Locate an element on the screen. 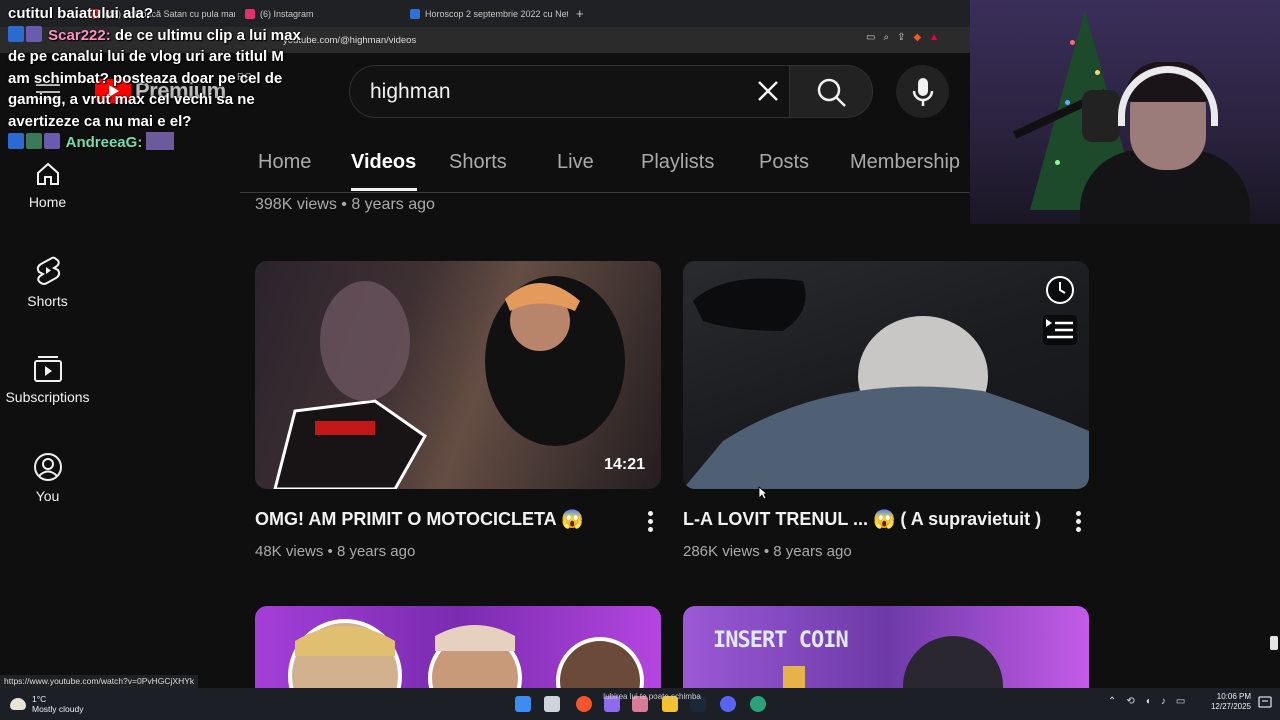 The width and height of the screenshot is (1280, 720). netflix-favicon-icon is located at coordinates (415, 13).